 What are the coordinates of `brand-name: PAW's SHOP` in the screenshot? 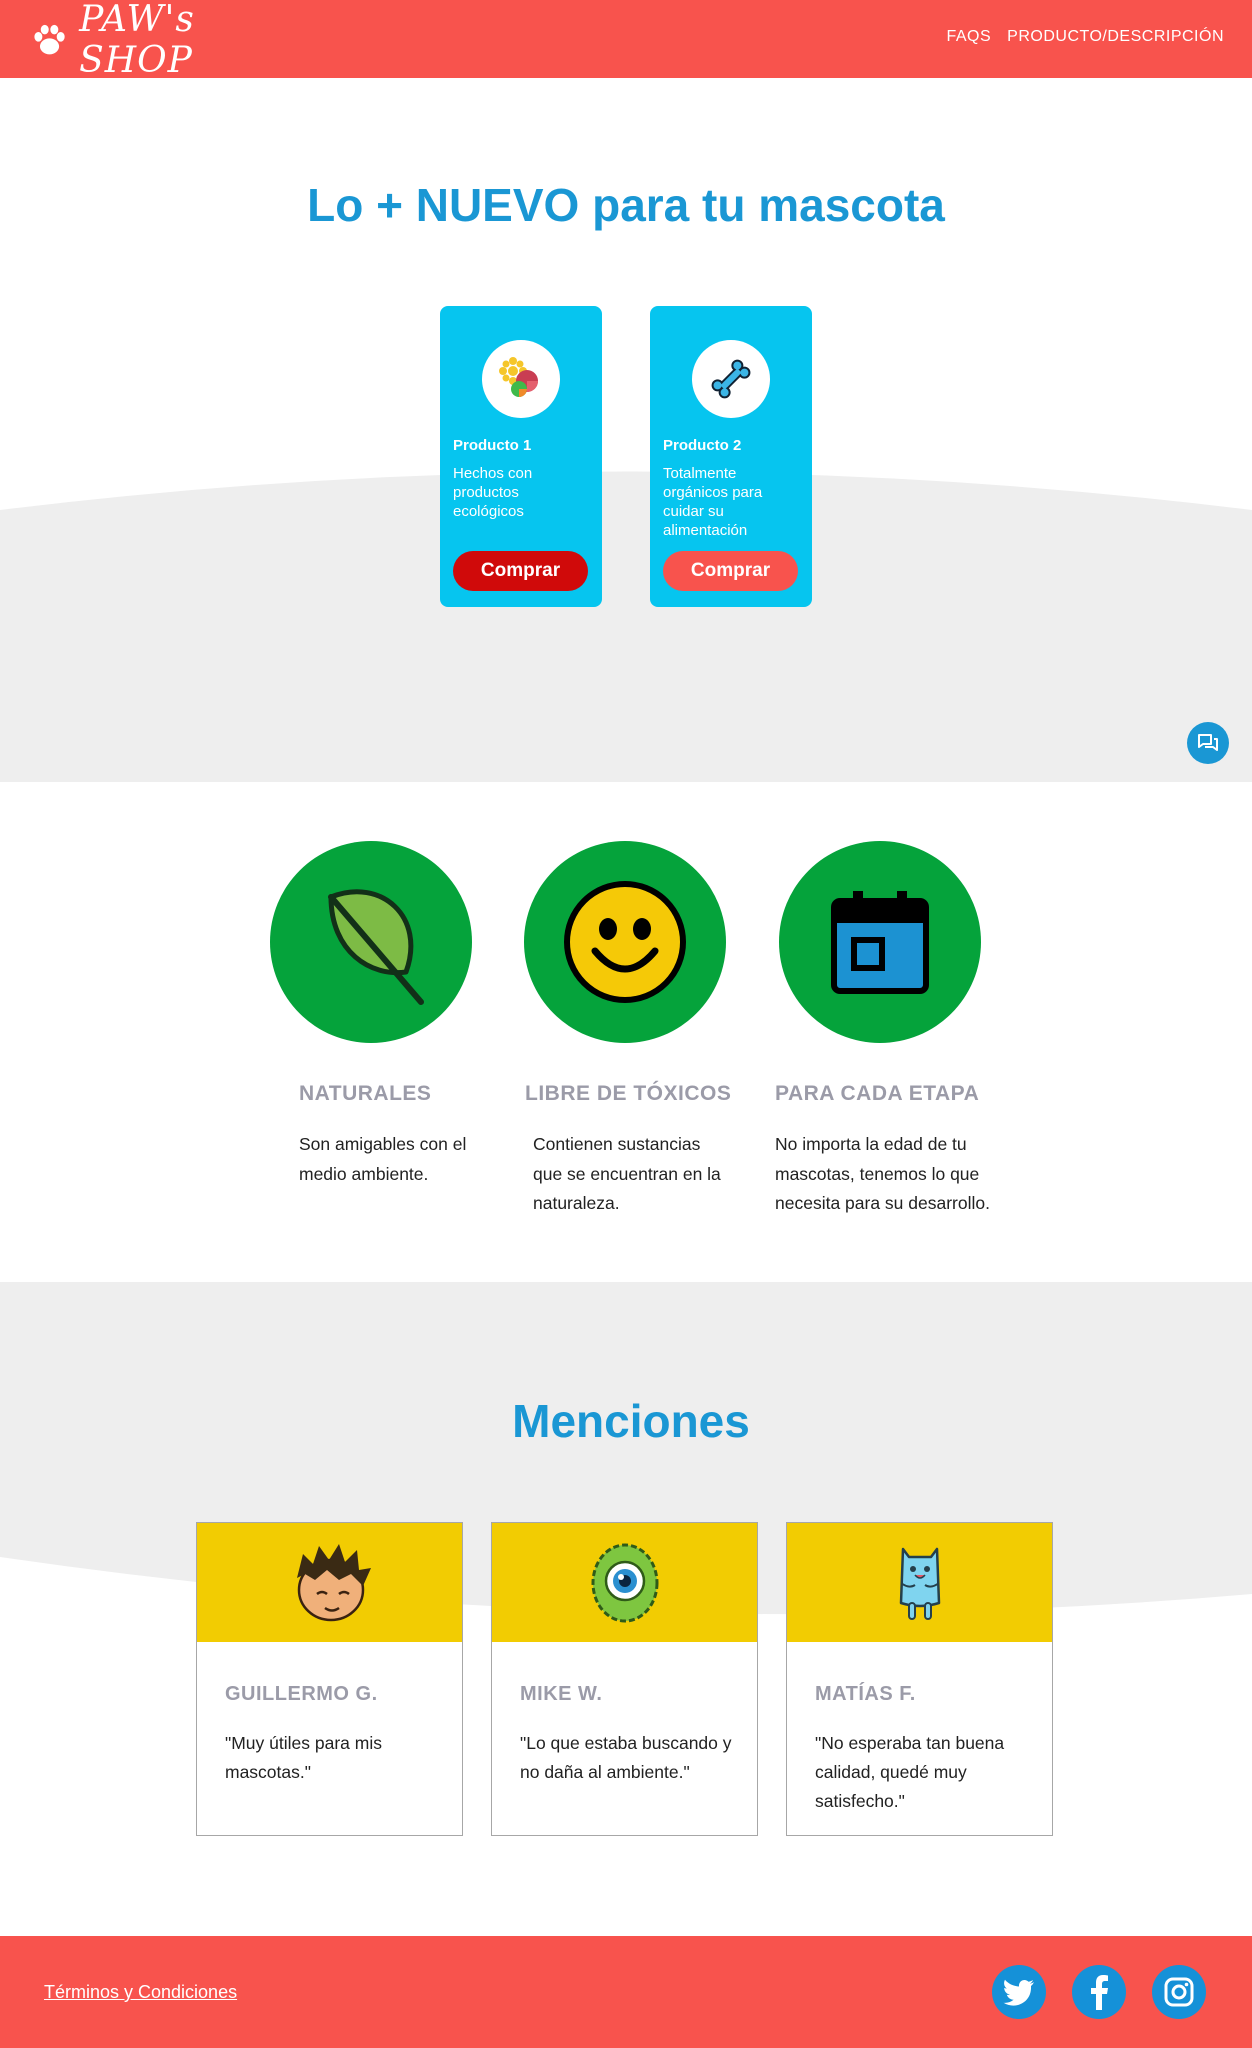 It's located at (137, 40).